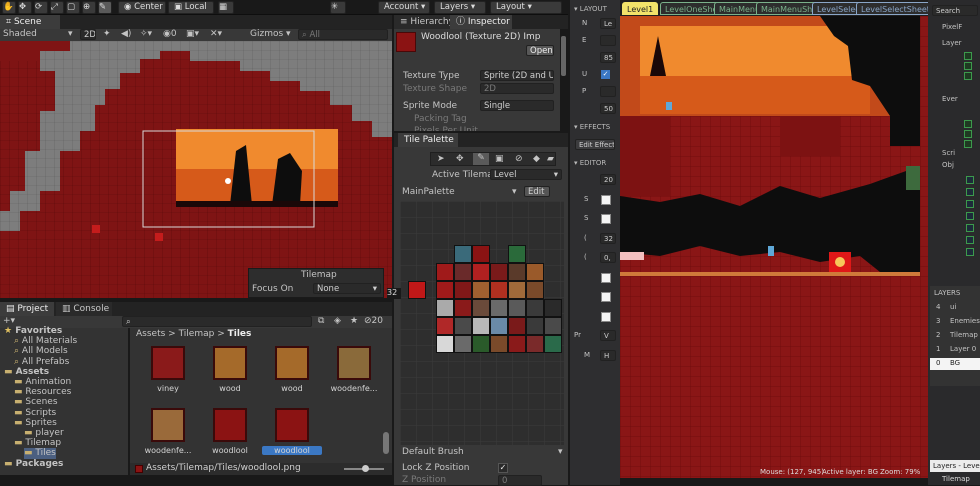 The width and height of the screenshot is (980, 486). What do you see at coordinates (605, 74) in the screenshot?
I see `layout-checkbox: ✓` at bounding box center [605, 74].